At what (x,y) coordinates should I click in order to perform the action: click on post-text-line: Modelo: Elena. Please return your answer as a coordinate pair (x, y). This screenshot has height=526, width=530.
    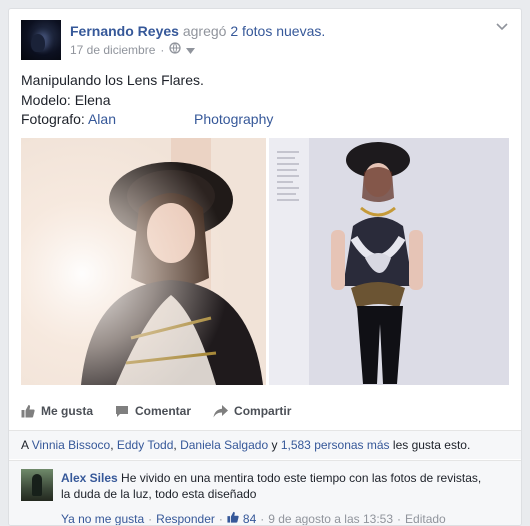
    Looking at the image, I should click on (66, 99).